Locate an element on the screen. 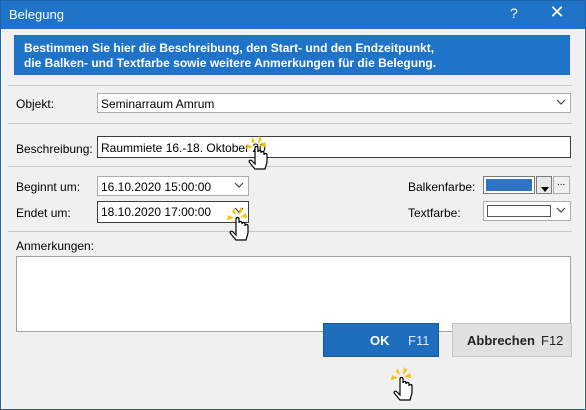  textfarbe-color is located at coordinates (519, 211).